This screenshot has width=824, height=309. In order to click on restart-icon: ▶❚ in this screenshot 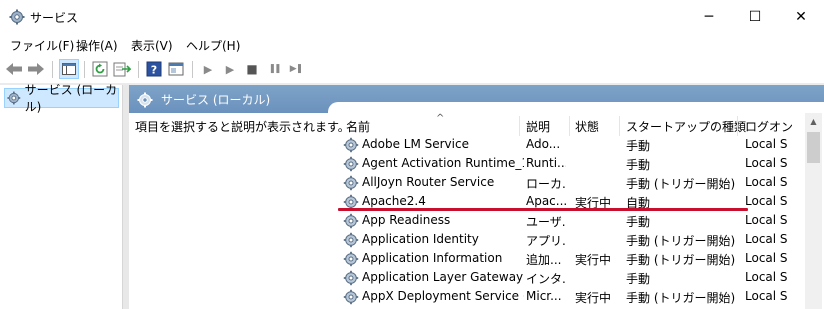, I will do `click(296, 69)`.